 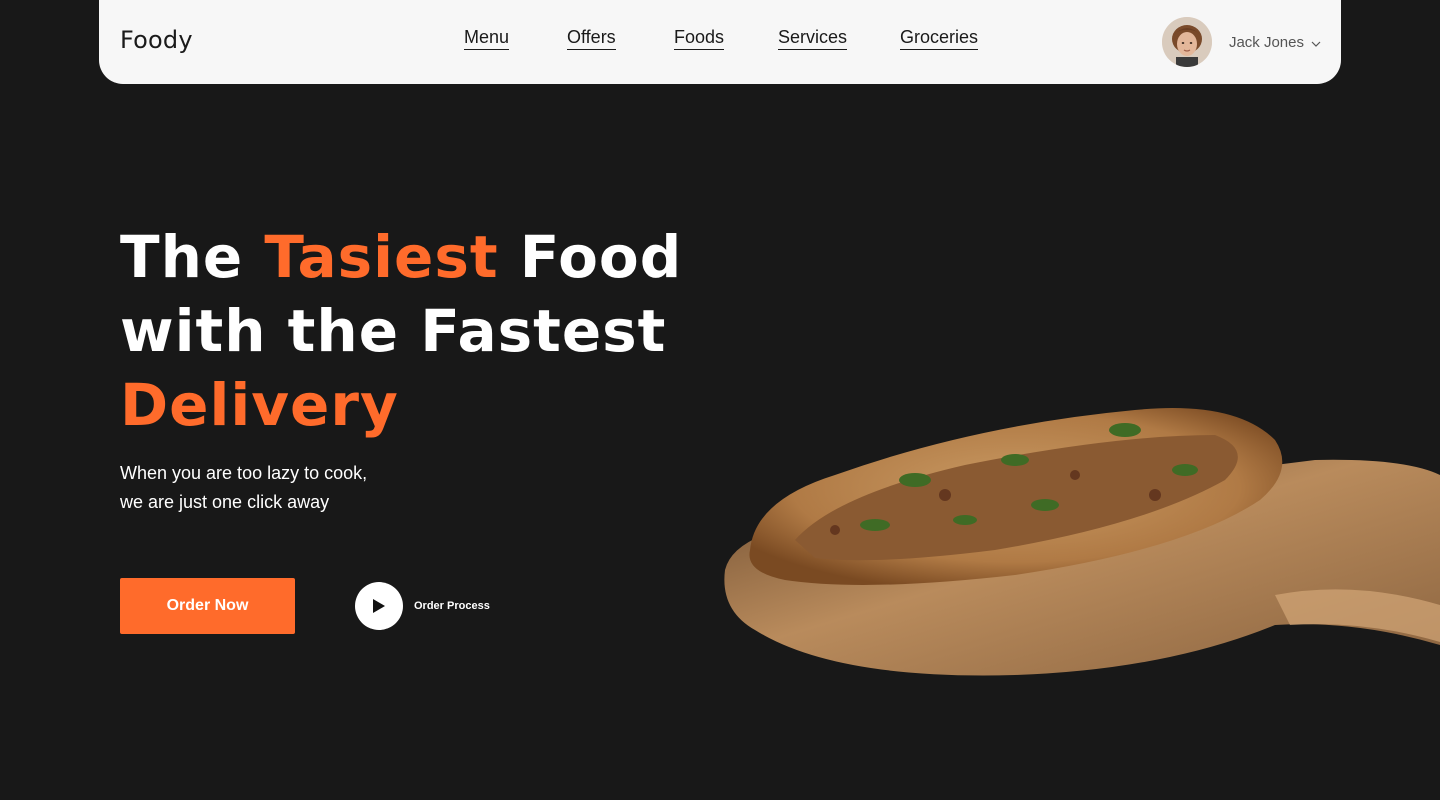 I want to click on user-menu: Jack Jones, so click(x=1241, y=42).